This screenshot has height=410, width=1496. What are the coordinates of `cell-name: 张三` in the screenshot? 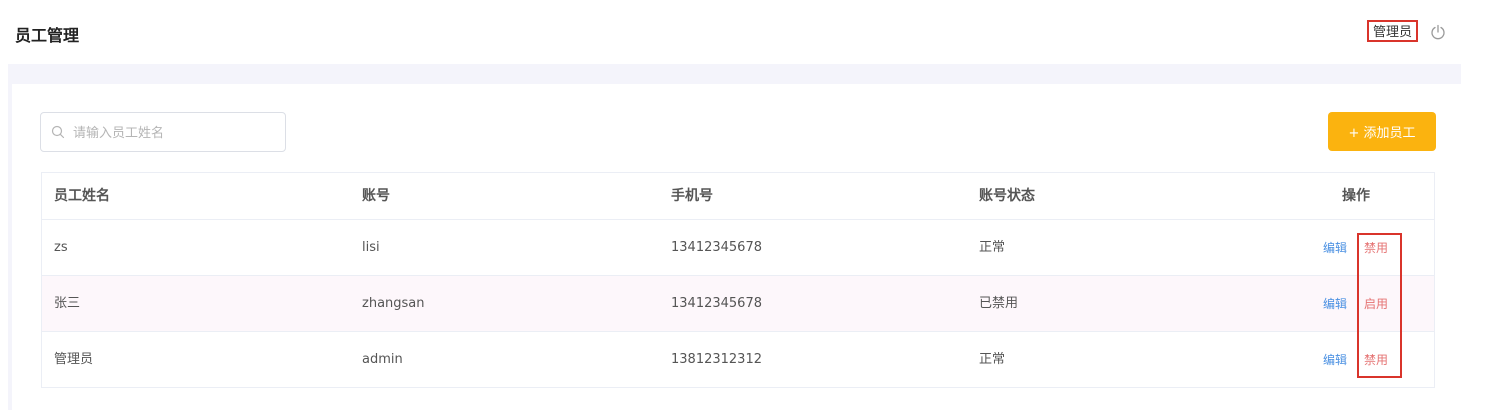 It's located at (67, 303).